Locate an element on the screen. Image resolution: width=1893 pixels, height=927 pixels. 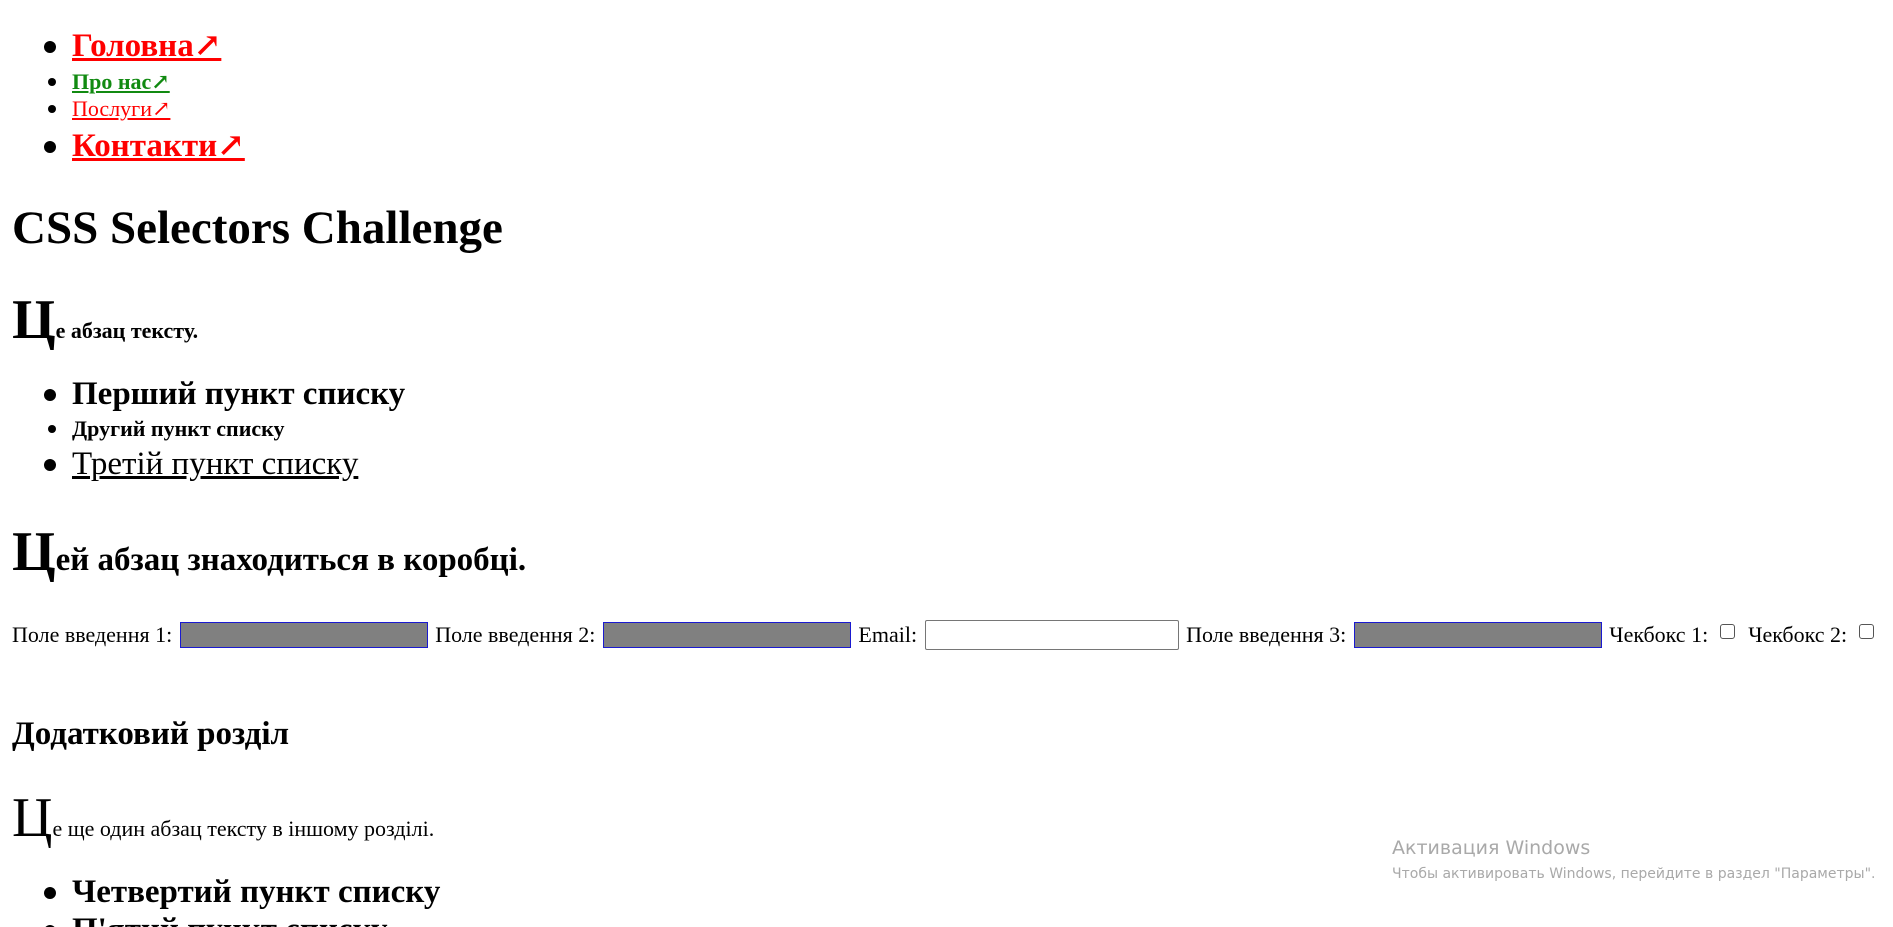
input1-label: Поле введення 1: is located at coordinates (92, 634).